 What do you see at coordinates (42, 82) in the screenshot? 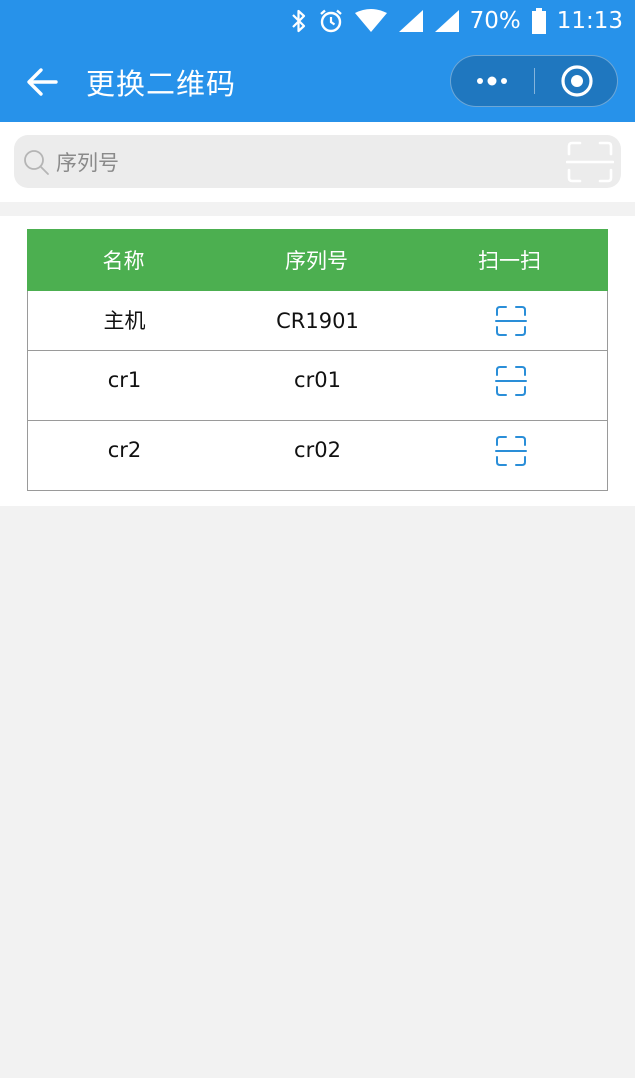
I see `arrow-left-icon` at bounding box center [42, 82].